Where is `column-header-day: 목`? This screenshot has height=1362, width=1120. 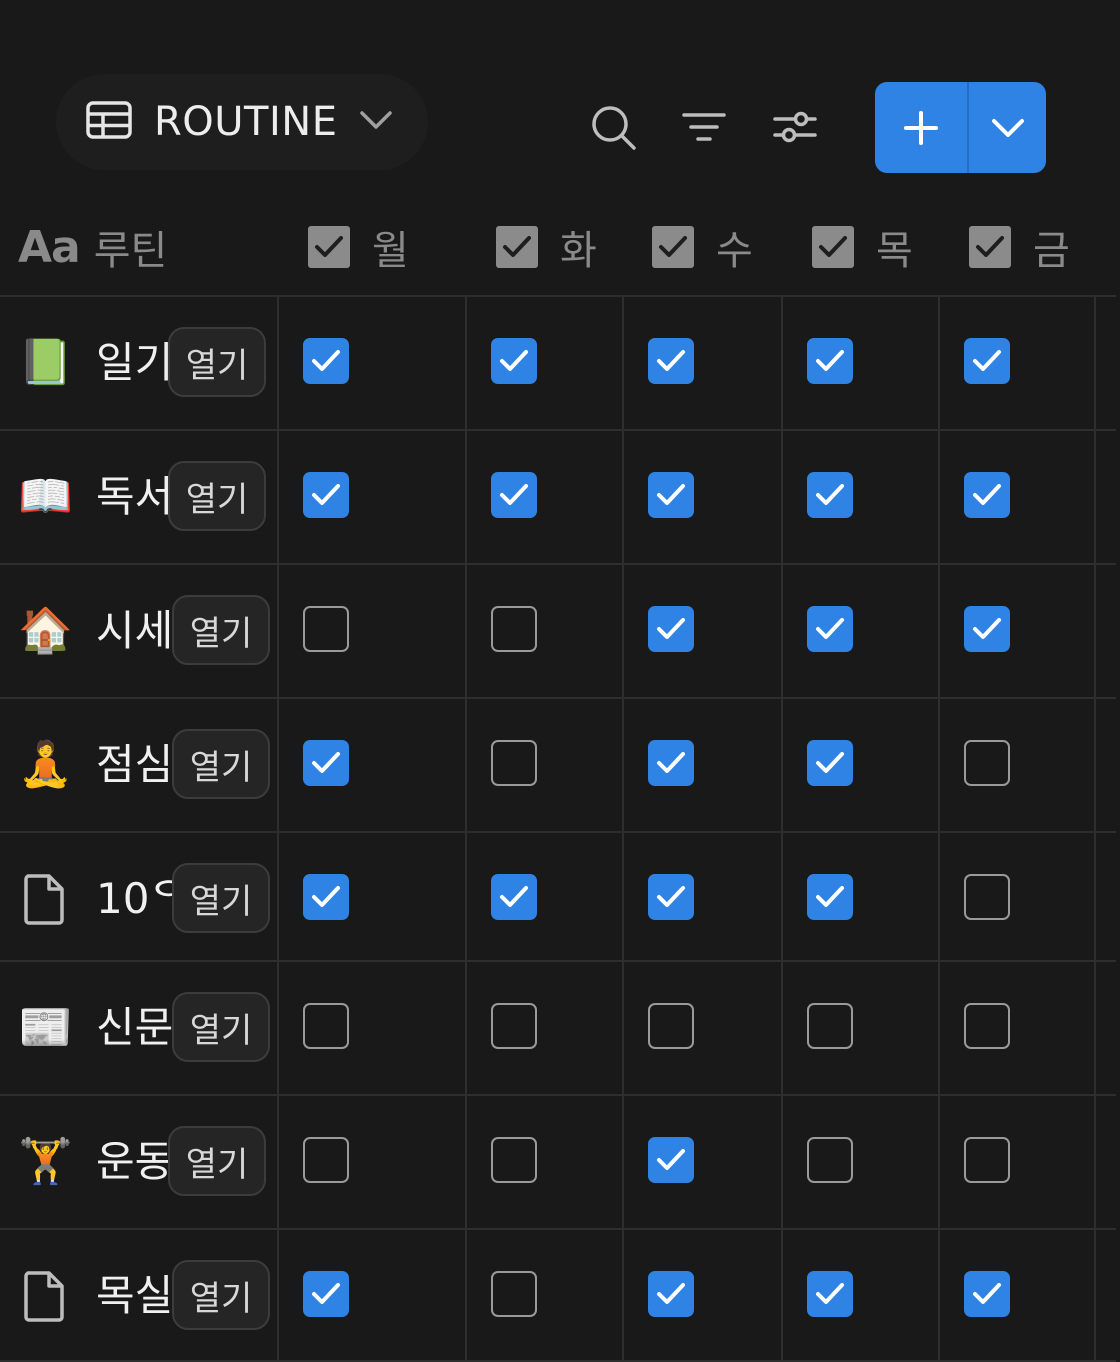
column-header-day: 목 is located at coordinates (862, 247).